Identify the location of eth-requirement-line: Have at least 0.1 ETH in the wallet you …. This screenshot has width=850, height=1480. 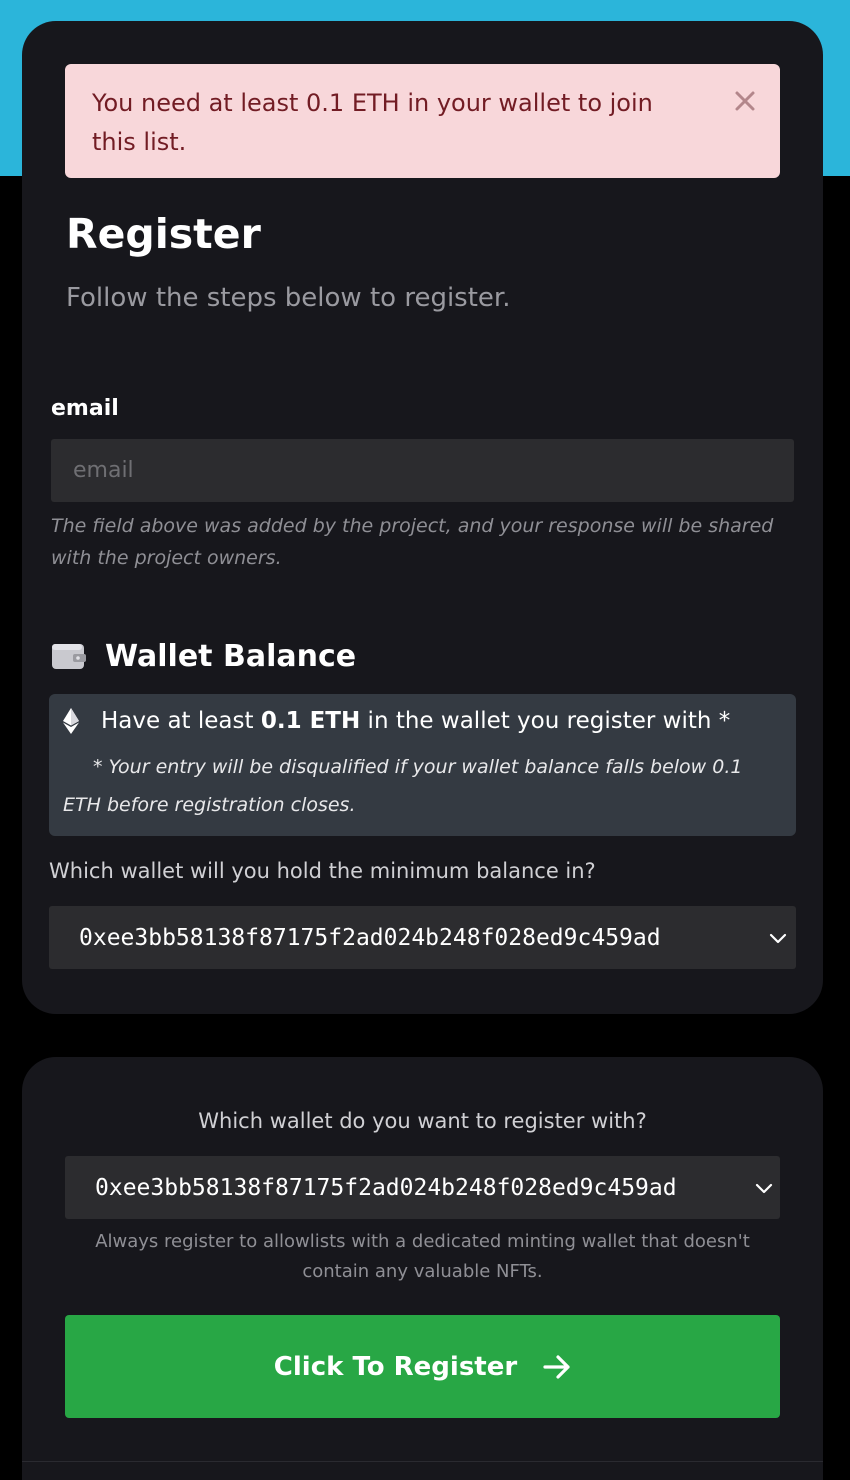
(396, 721).